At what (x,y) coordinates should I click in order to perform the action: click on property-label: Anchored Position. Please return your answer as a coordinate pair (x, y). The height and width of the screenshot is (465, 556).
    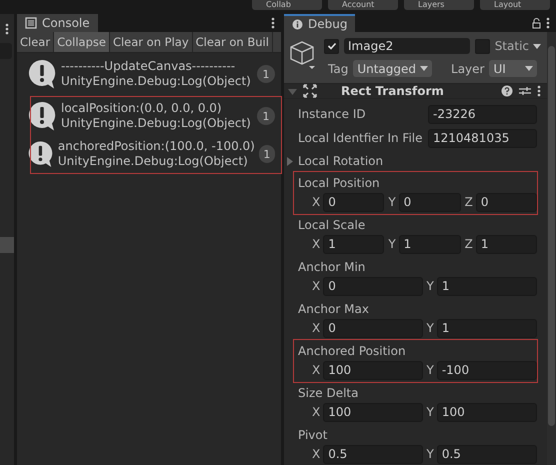
    Looking at the image, I should click on (352, 351).